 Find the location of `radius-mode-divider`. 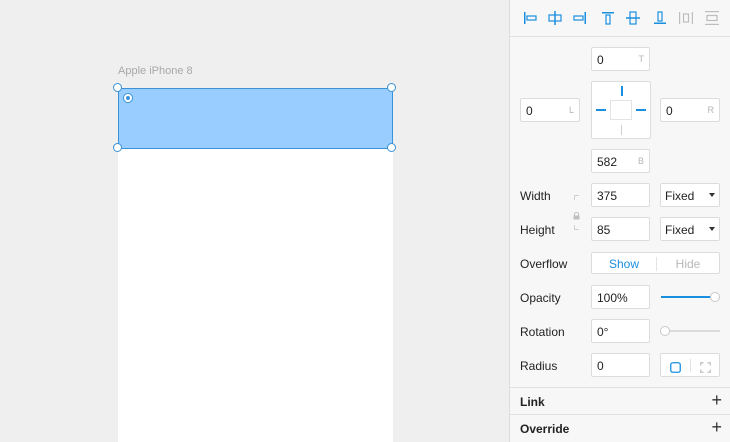

radius-mode-divider is located at coordinates (690, 365).